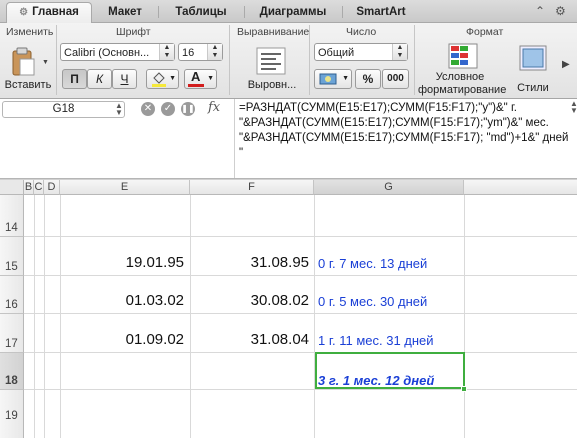  Describe the element at coordinates (12, 371) in the screenshot. I see `row-header-18: 18` at that location.